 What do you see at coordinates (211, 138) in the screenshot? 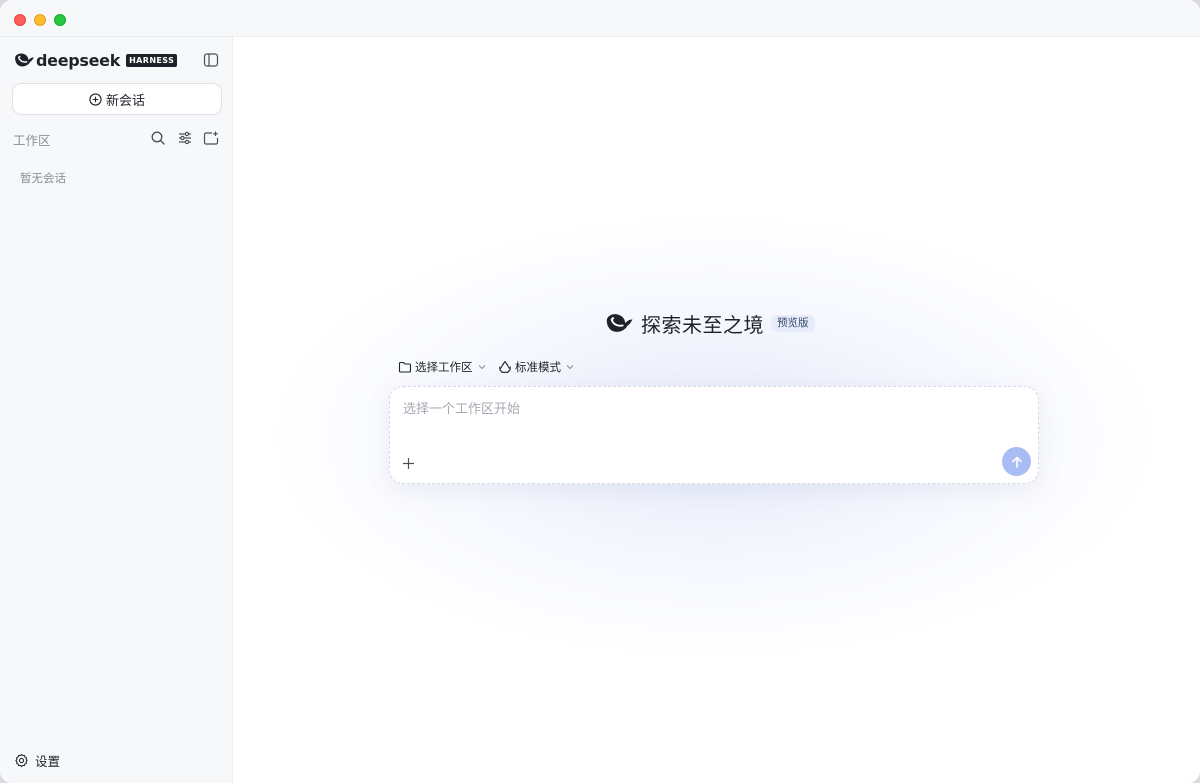
I see `new-folder-icon` at bounding box center [211, 138].